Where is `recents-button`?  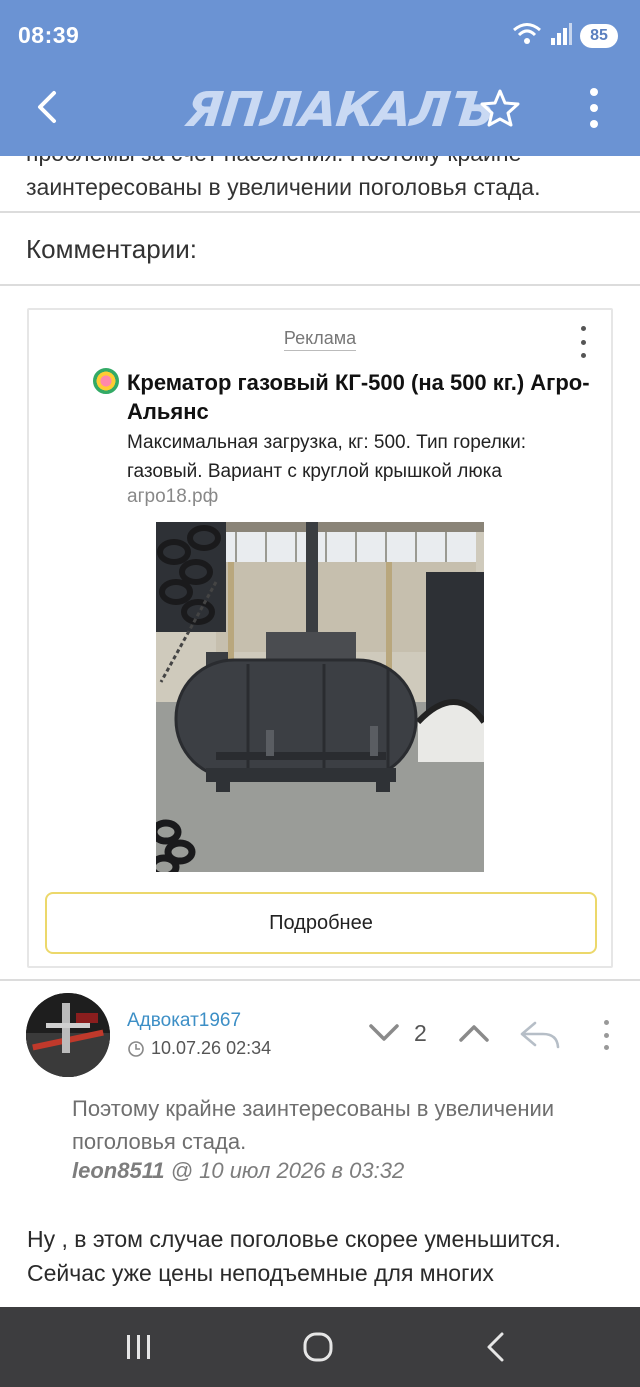
recents-button is located at coordinates (139, 1347).